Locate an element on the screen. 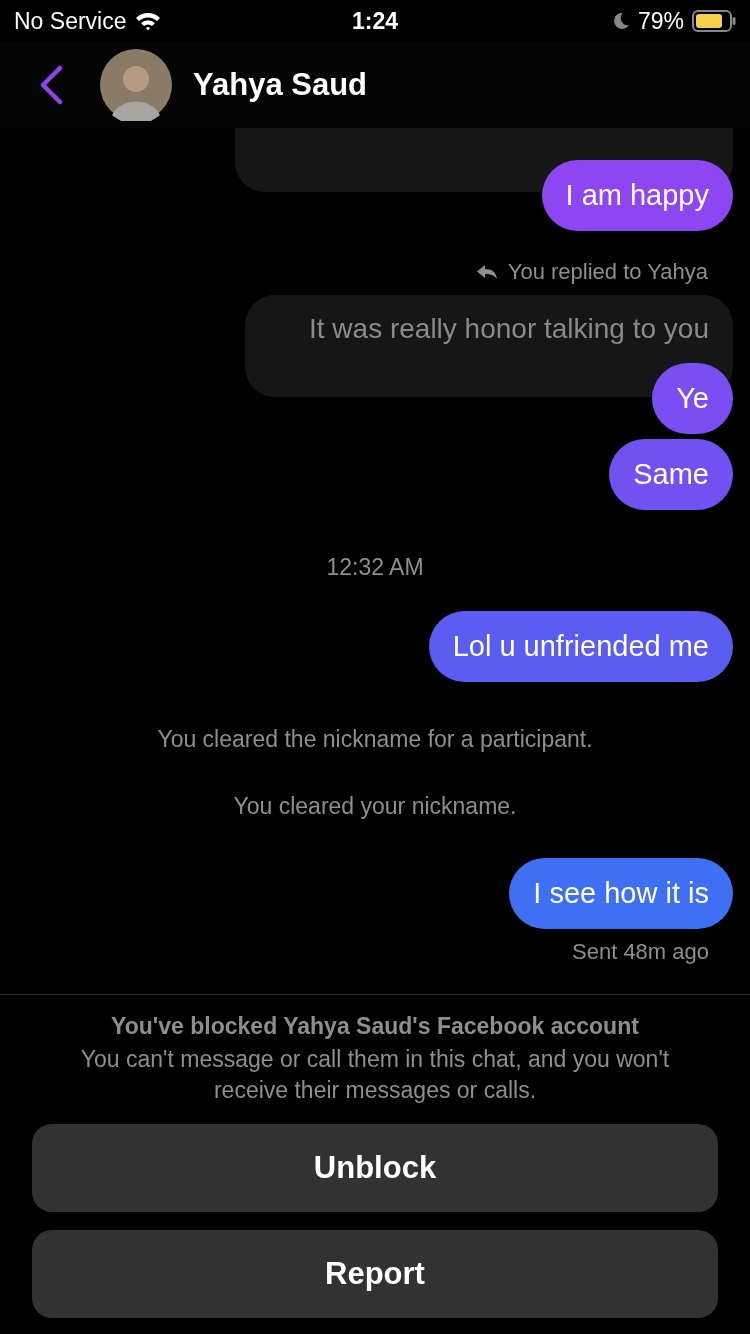 Image resolution: width=750 pixels, height=1334 pixels. sent-message-bubble: I see how it is is located at coordinates (621, 893).